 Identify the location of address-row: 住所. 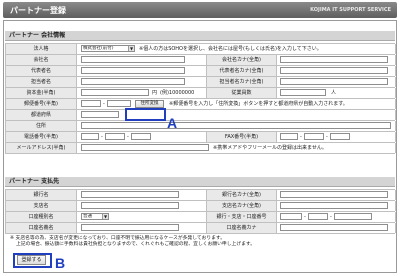
(201, 126).